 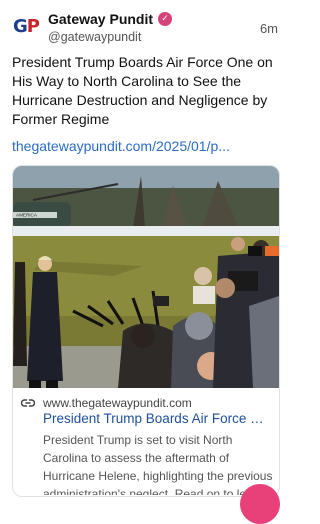 What do you see at coordinates (100, 19) in the screenshot?
I see `account-name: Gateway Pundit` at bounding box center [100, 19].